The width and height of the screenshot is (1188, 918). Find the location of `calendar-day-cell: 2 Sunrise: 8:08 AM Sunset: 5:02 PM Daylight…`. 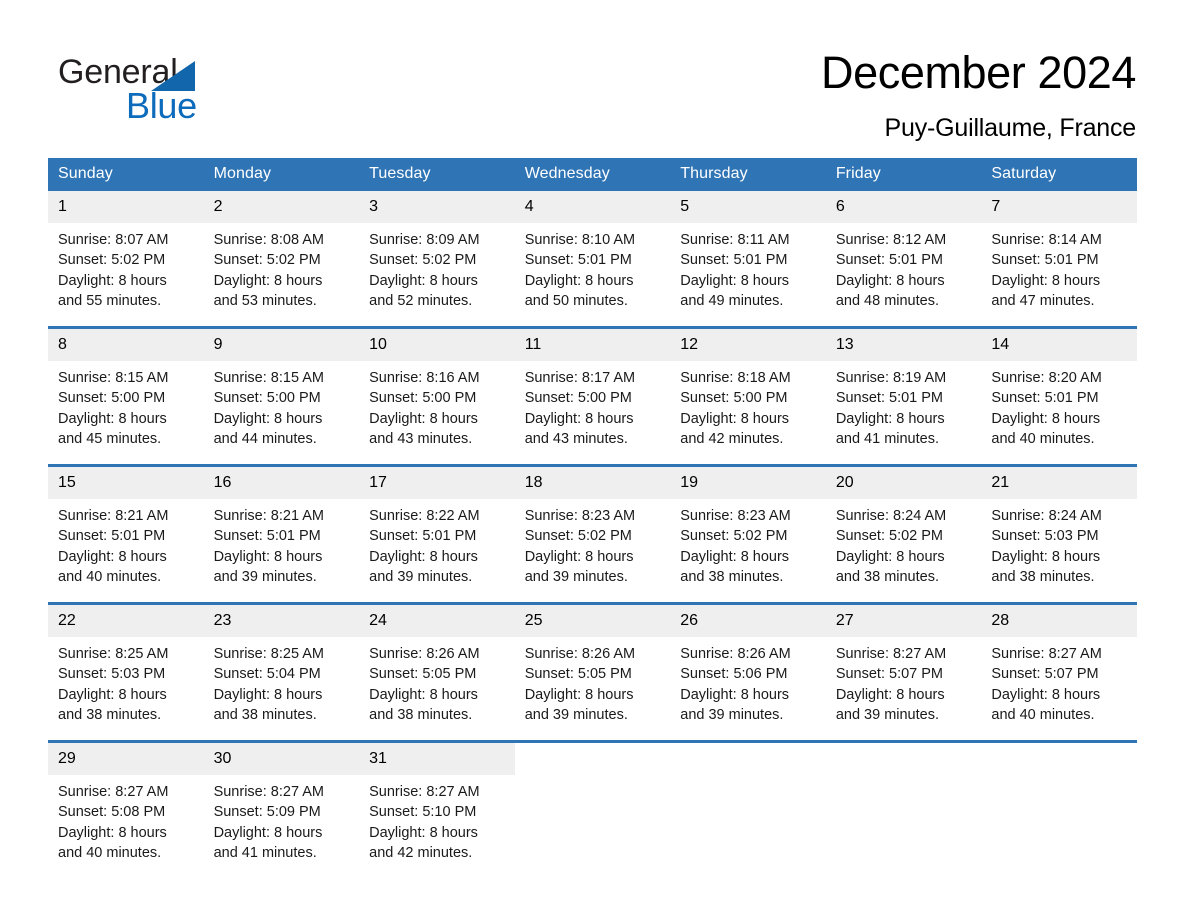

calendar-day-cell: 2 Sunrise: 8:08 AM Sunset: 5:02 PM Daylight… is located at coordinates (281, 259).